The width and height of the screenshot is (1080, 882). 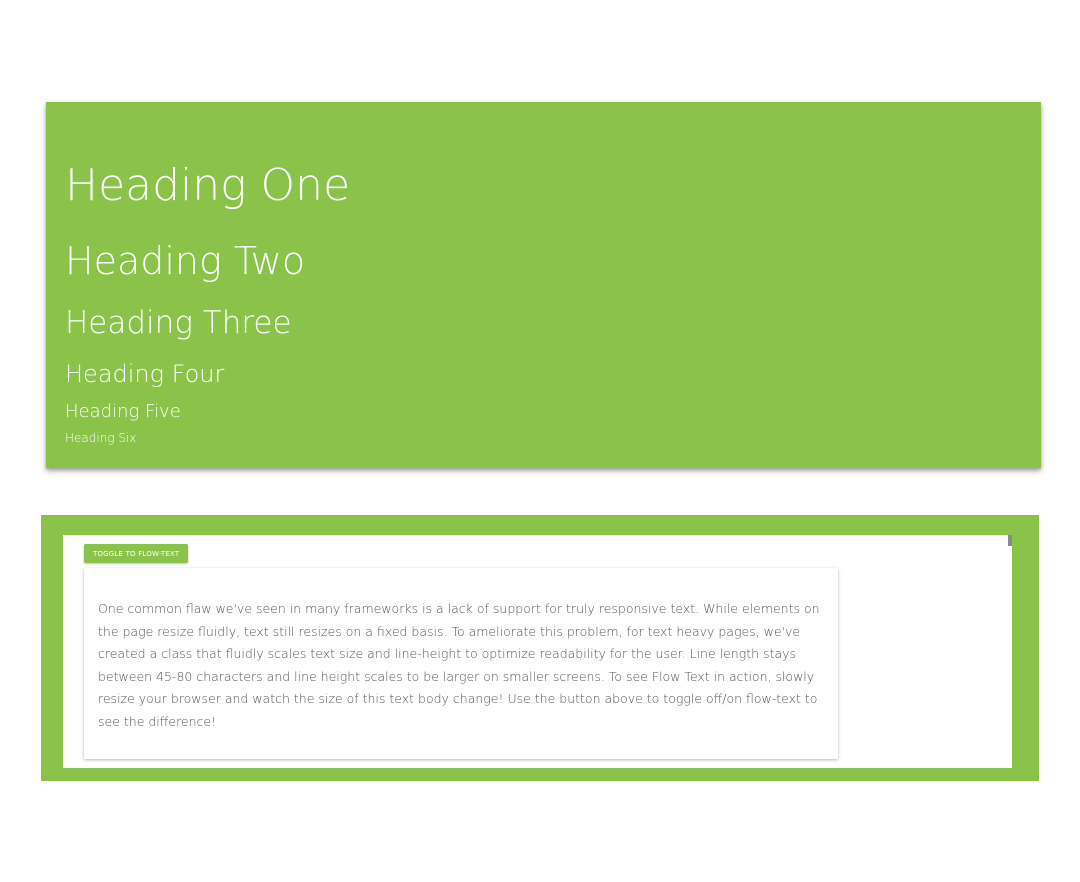 I want to click on heading-four: Heading Four, so click(x=145, y=374).